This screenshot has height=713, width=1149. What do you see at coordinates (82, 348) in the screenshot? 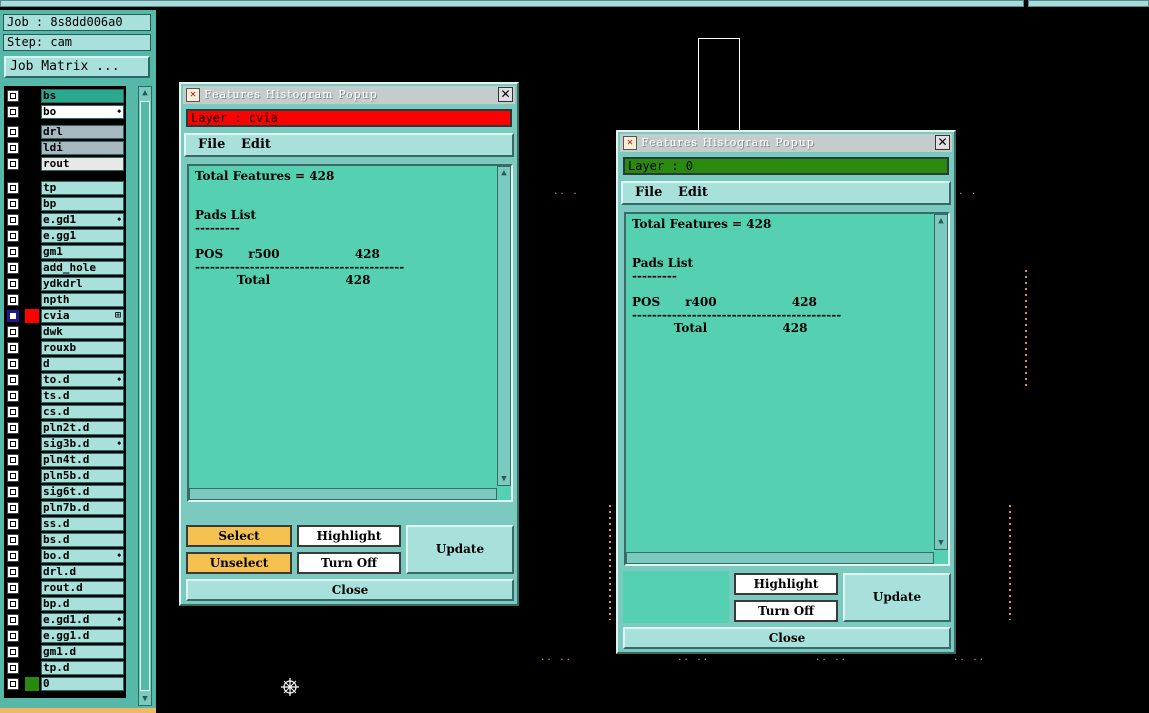
I see `layer-name: rouxb` at bounding box center [82, 348].